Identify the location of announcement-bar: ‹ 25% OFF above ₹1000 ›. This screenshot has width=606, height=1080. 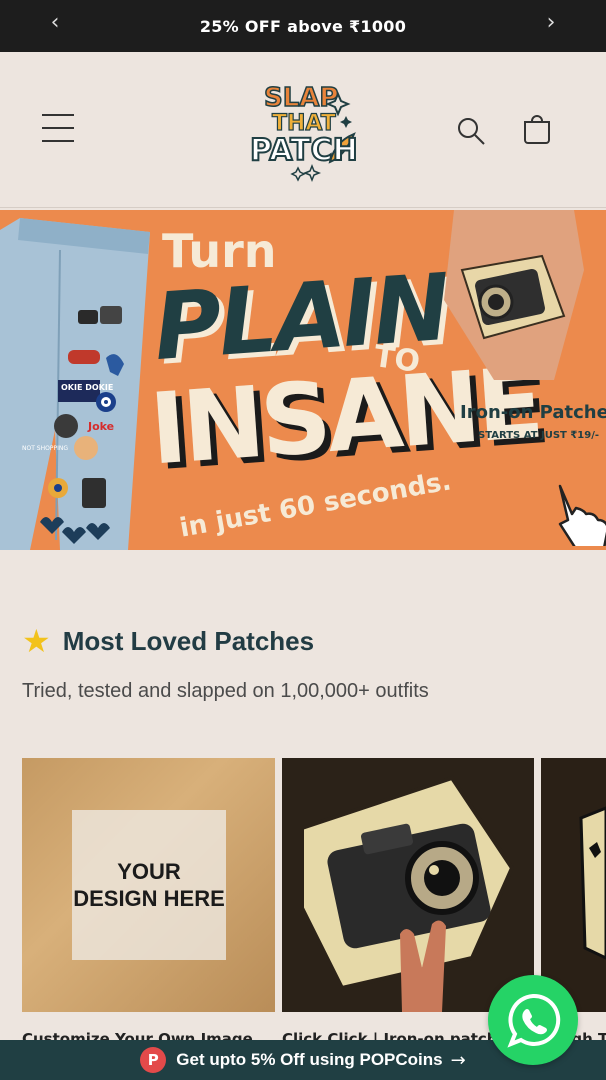
(303, 26).